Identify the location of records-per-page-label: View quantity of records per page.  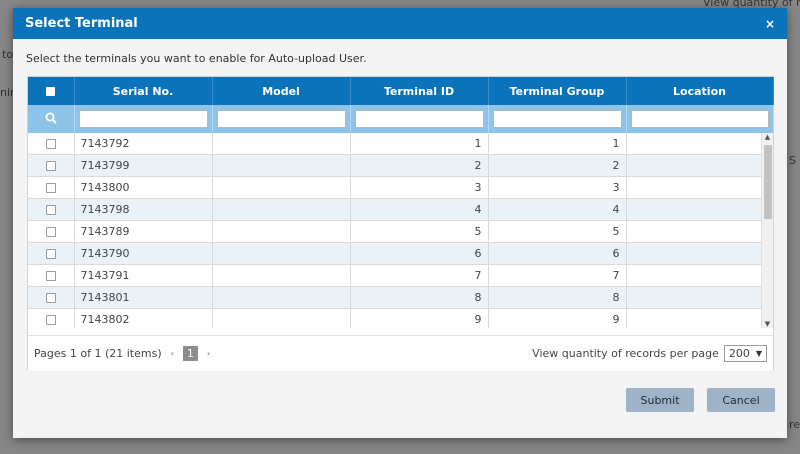
(625, 353).